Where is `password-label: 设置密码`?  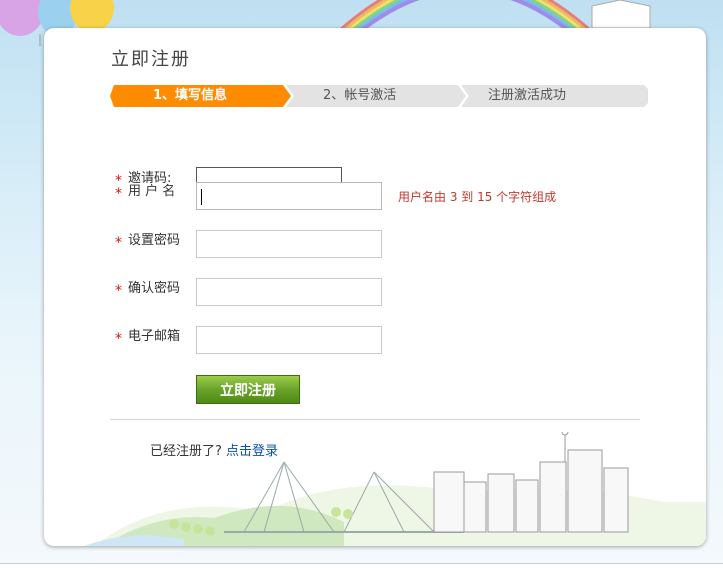
password-label: 设置密码 is located at coordinates (154, 240).